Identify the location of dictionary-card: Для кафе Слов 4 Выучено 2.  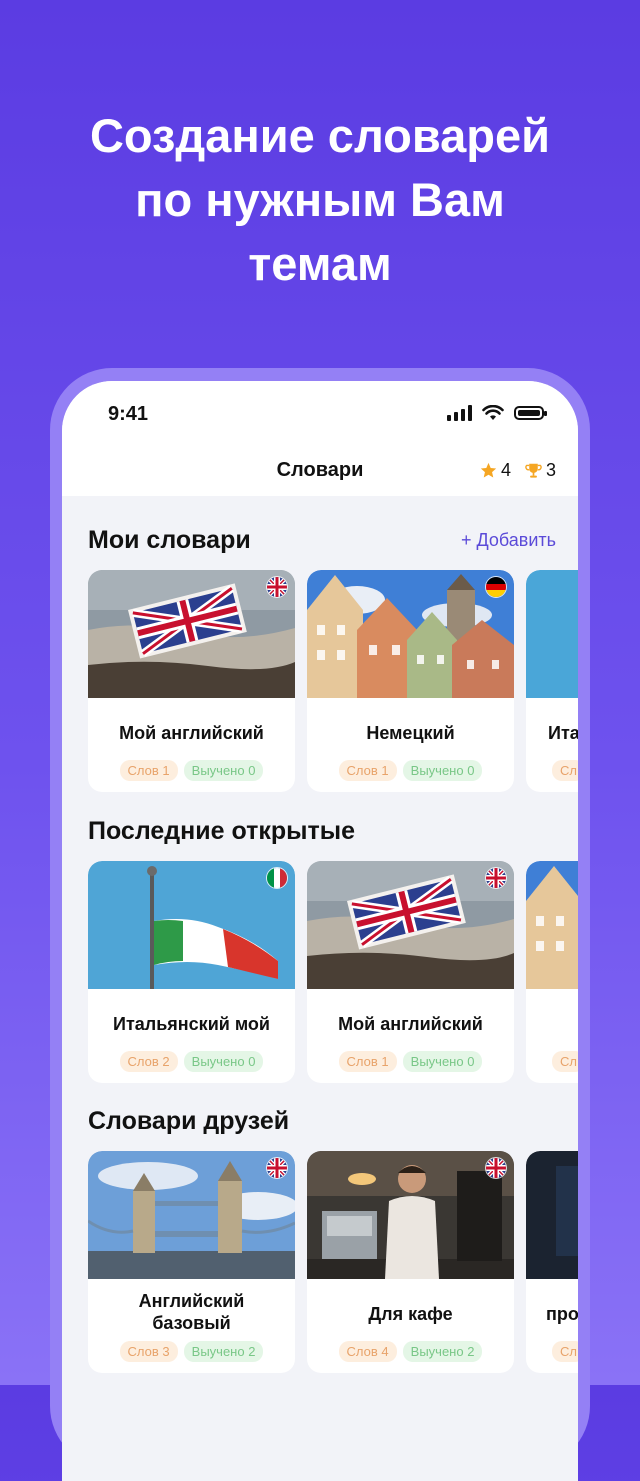
(410, 1262).